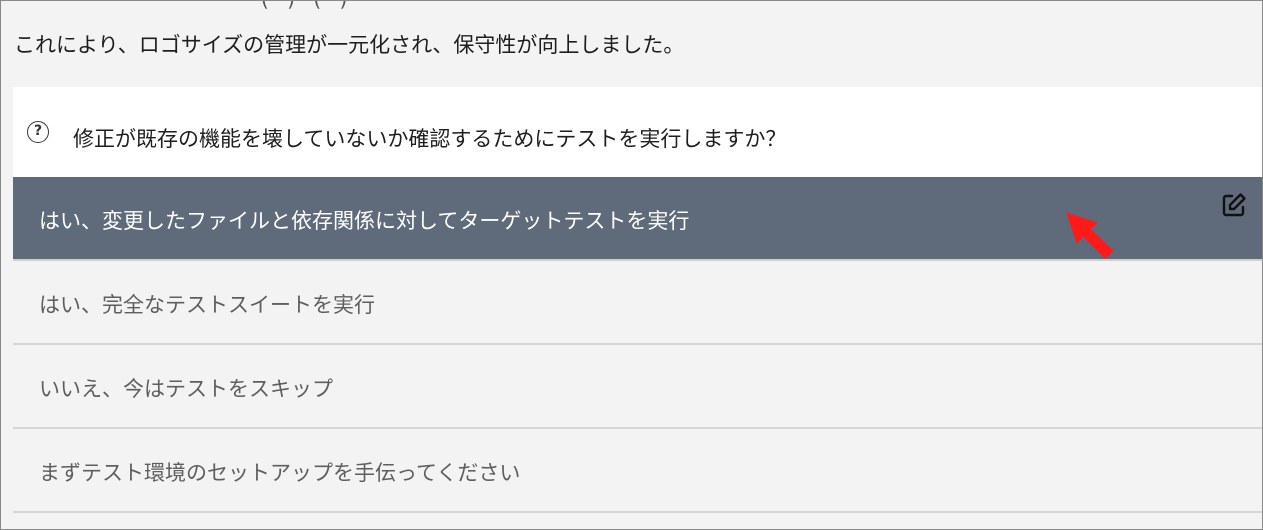 This screenshot has height=530, width=1263. I want to click on option-label: まずテスト環境のセットアップを手伝ってください, so click(280, 473).